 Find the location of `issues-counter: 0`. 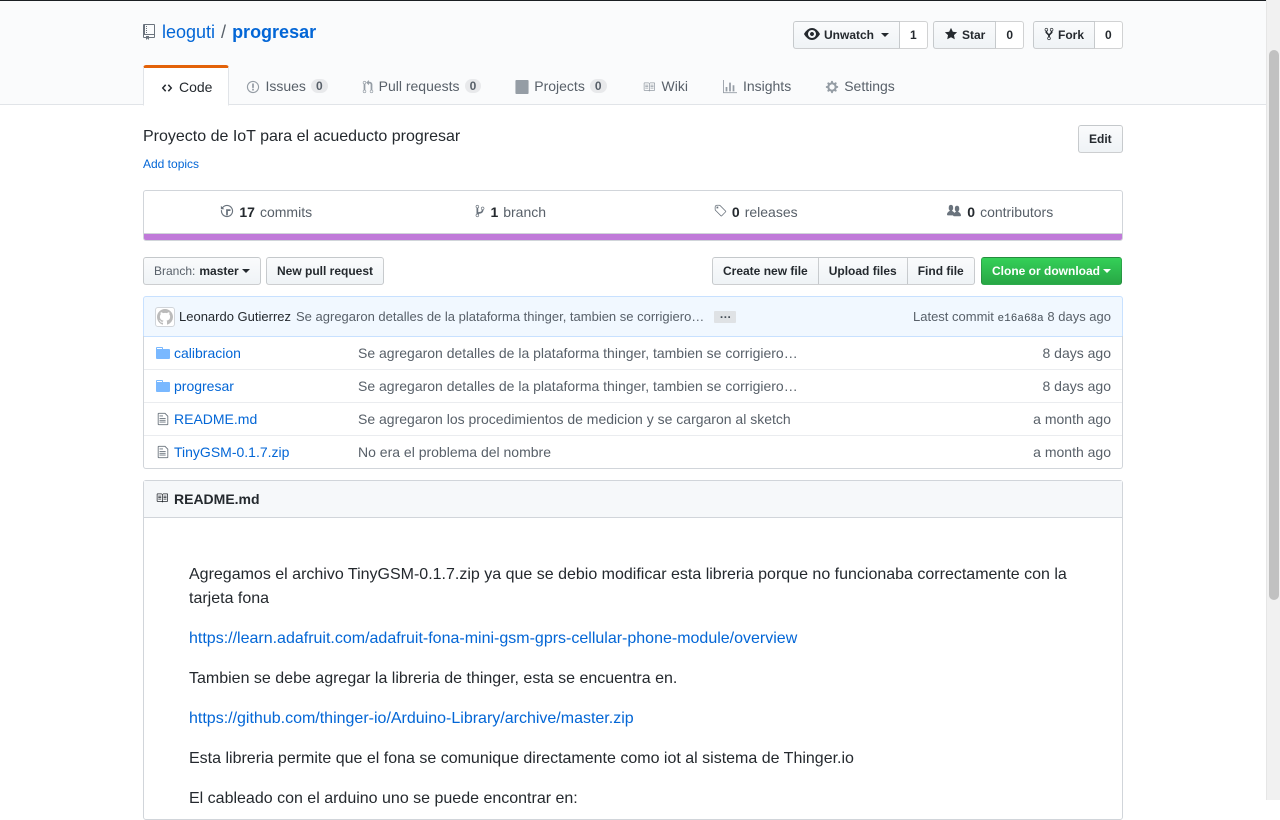

issues-counter: 0 is located at coordinates (319, 86).